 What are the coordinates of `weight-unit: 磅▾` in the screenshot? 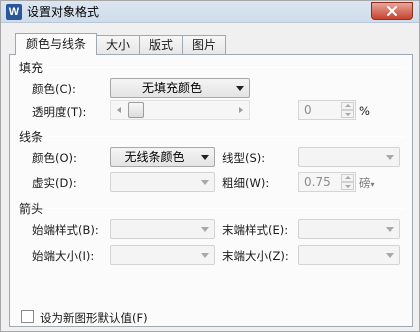 It's located at (367, 183).